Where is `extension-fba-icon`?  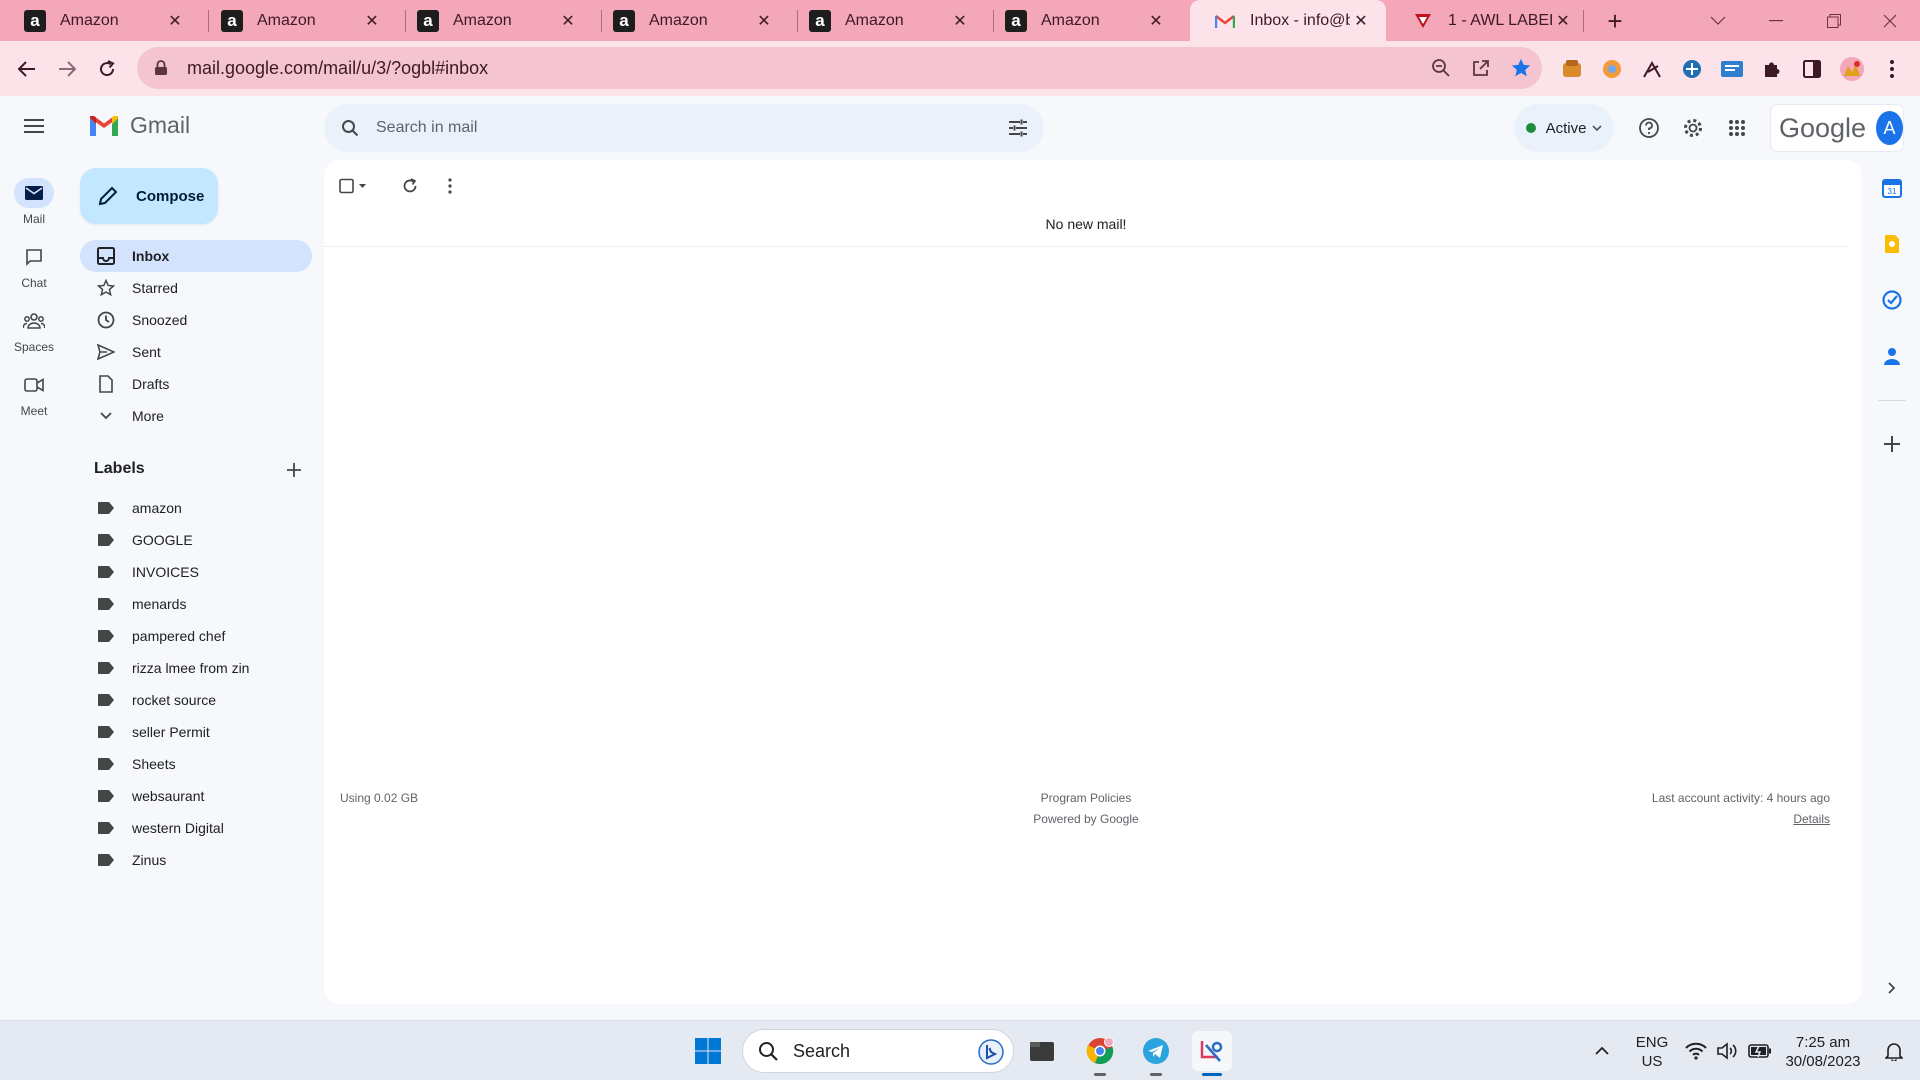
extension-fba-icon is located at coordinates (1732, 69).